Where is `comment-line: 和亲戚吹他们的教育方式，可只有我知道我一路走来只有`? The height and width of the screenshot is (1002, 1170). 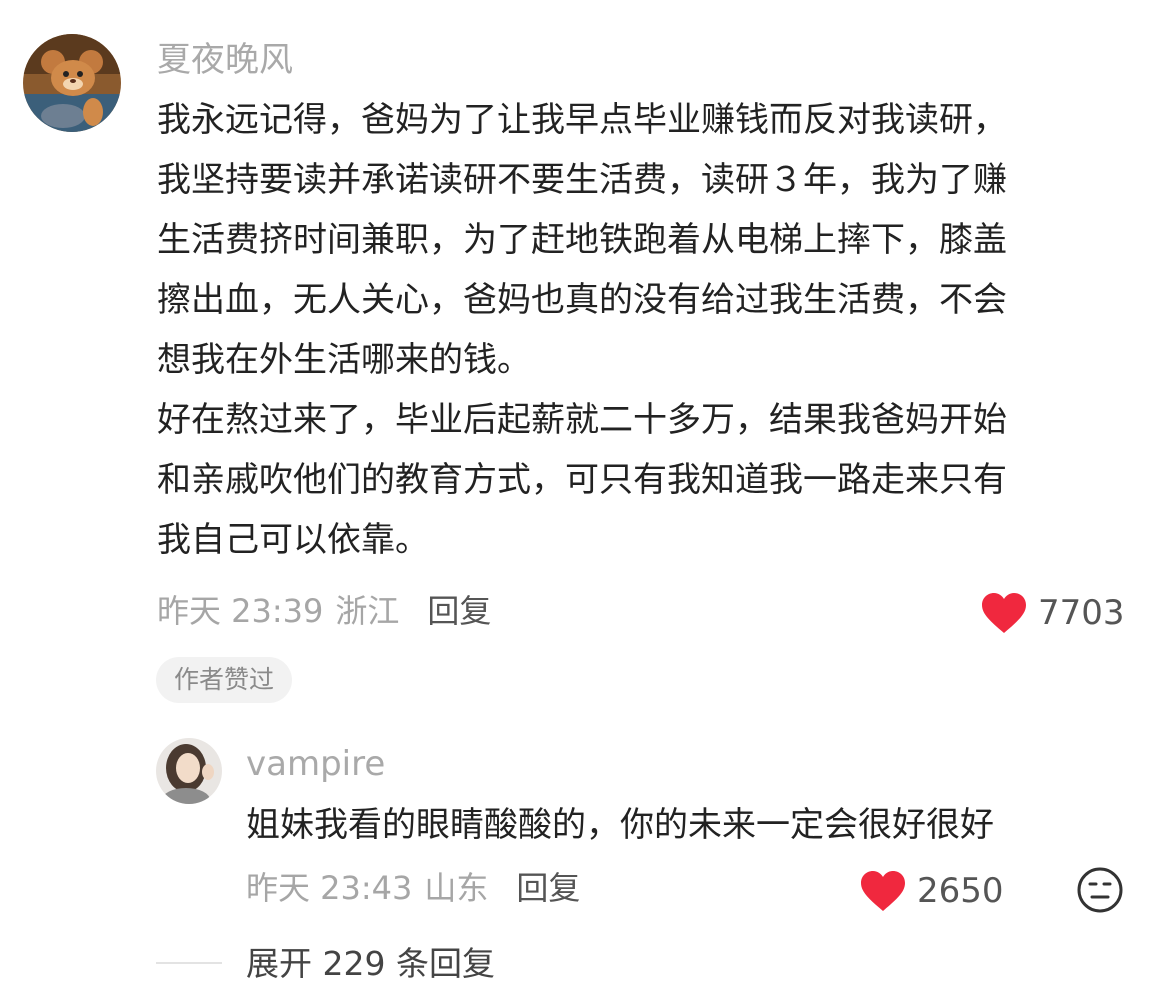
comment-line: 和亲戚吹他们的教育方式，可只有我知道我一路走来只有 is located at coordinates (582, 480).